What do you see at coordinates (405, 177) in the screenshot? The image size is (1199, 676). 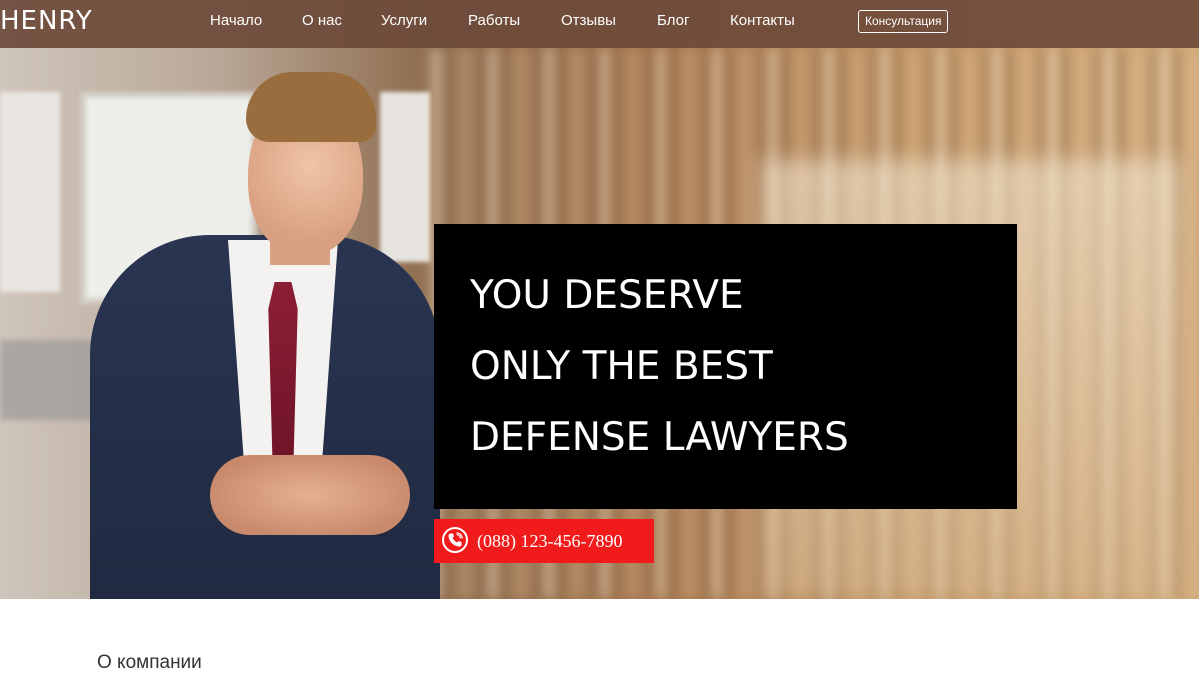 I see `hero-photo-window-right` at bounding box center [405, 177].